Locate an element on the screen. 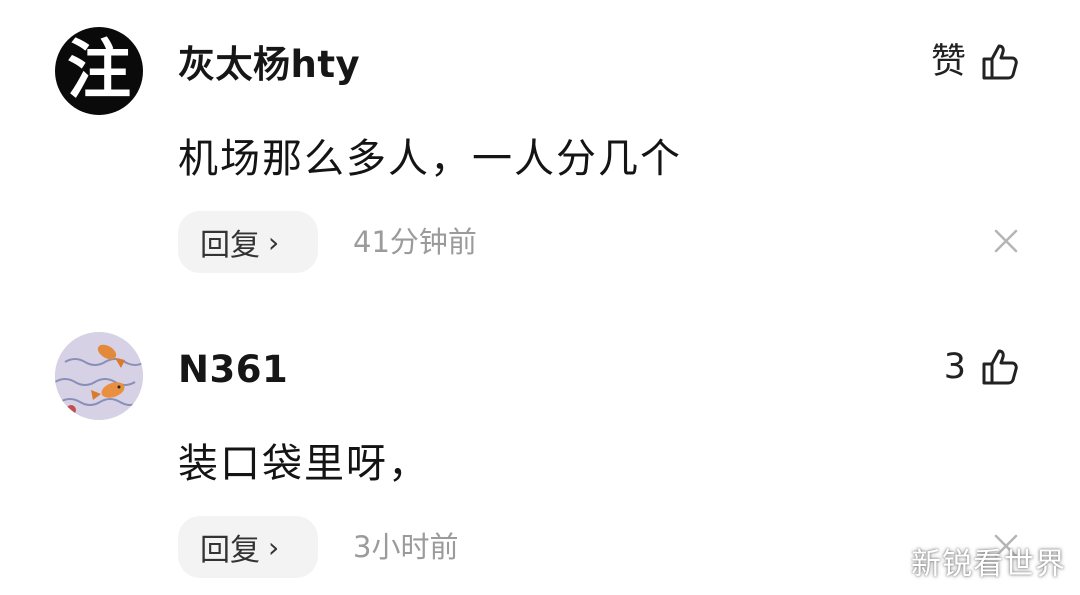  avatar is located at coordinates (99, 376).